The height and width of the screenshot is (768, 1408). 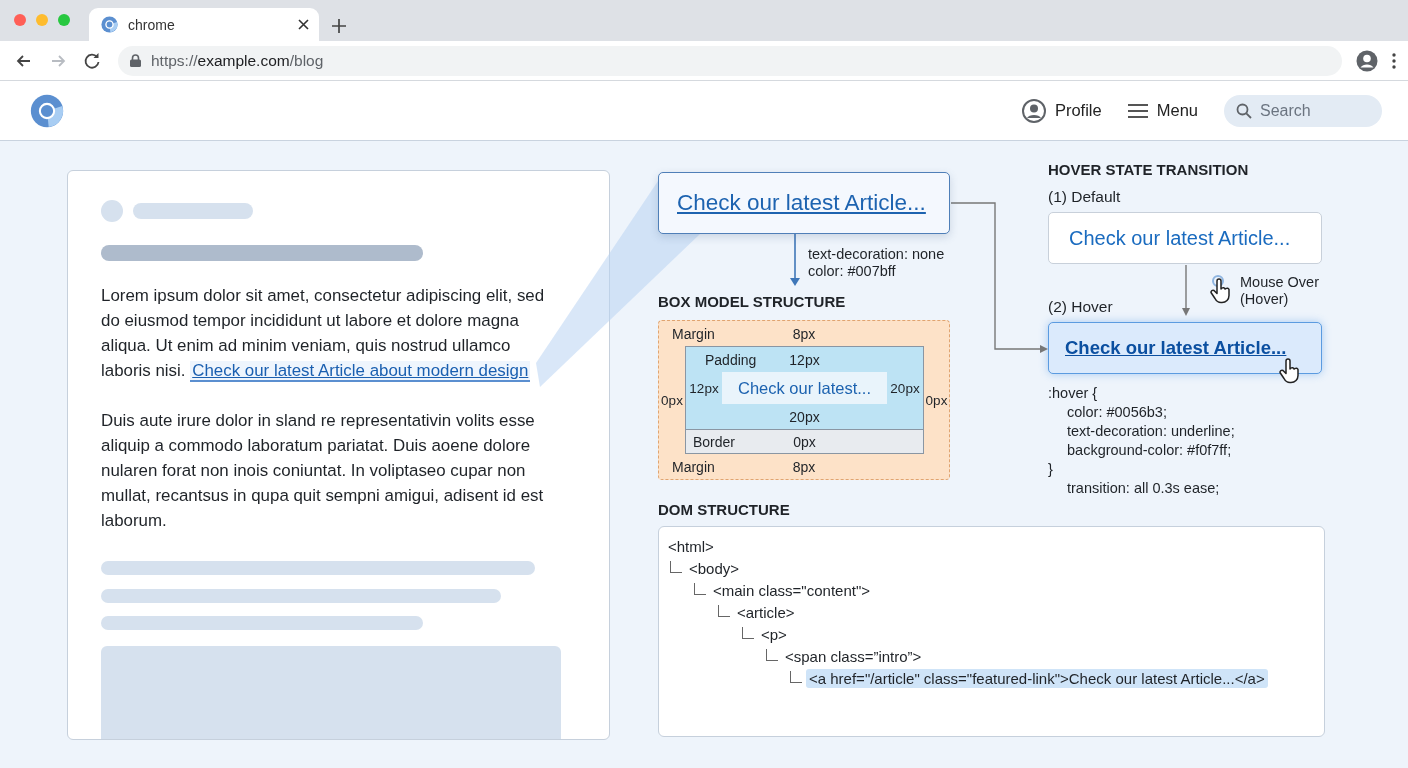 What do you see at coordinates (730, 60) in the screenshot?
I see `address-bar: https://example.com/blog` at bounding box center [730, 60].